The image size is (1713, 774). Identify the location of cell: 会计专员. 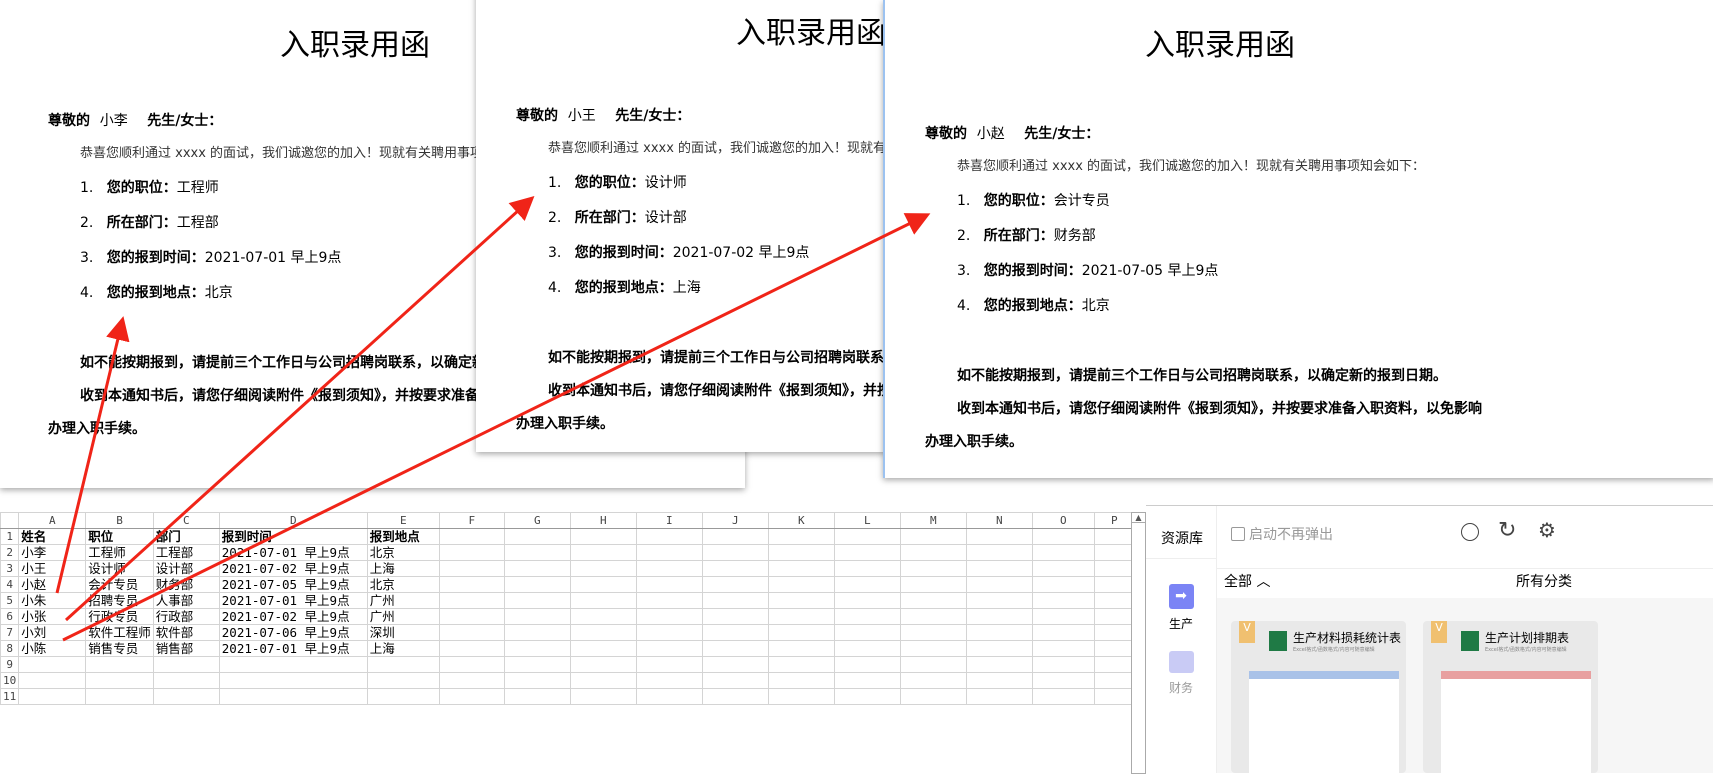
(119, 584).